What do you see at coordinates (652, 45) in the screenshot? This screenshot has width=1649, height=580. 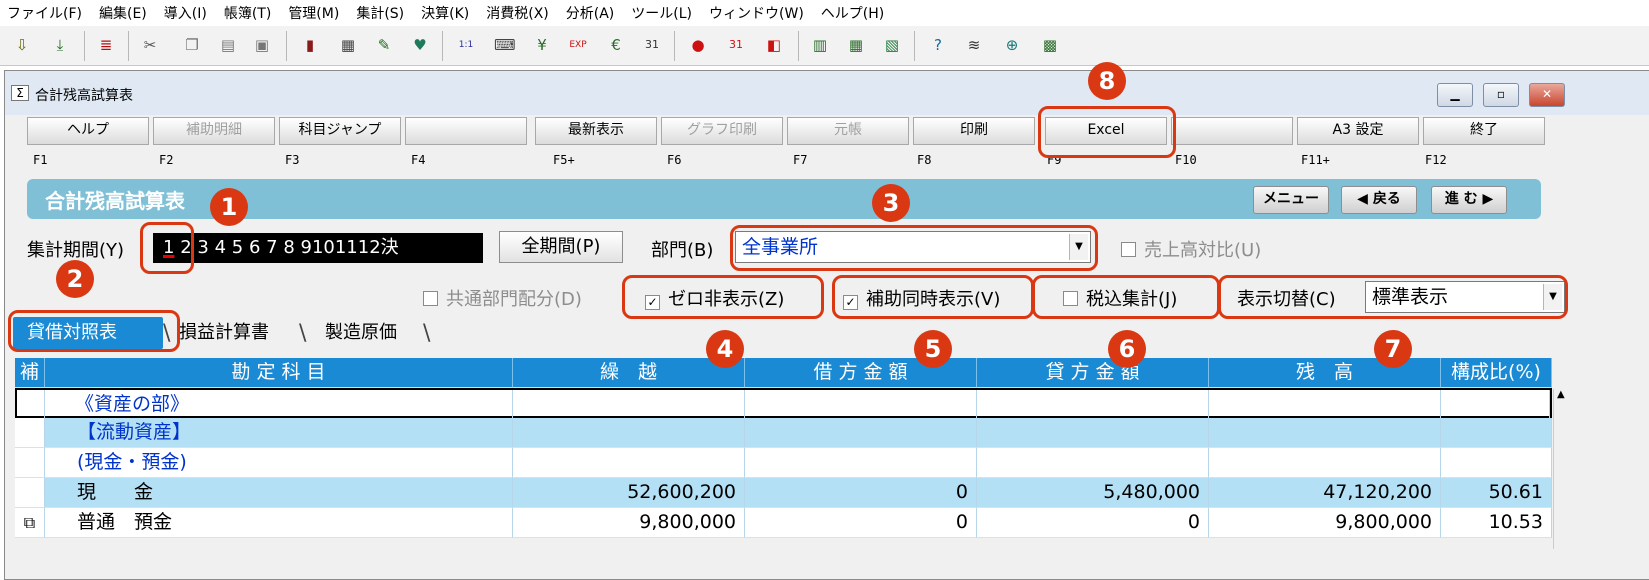 I see `calendar-icon: 31` at bounding box center [652, 45].